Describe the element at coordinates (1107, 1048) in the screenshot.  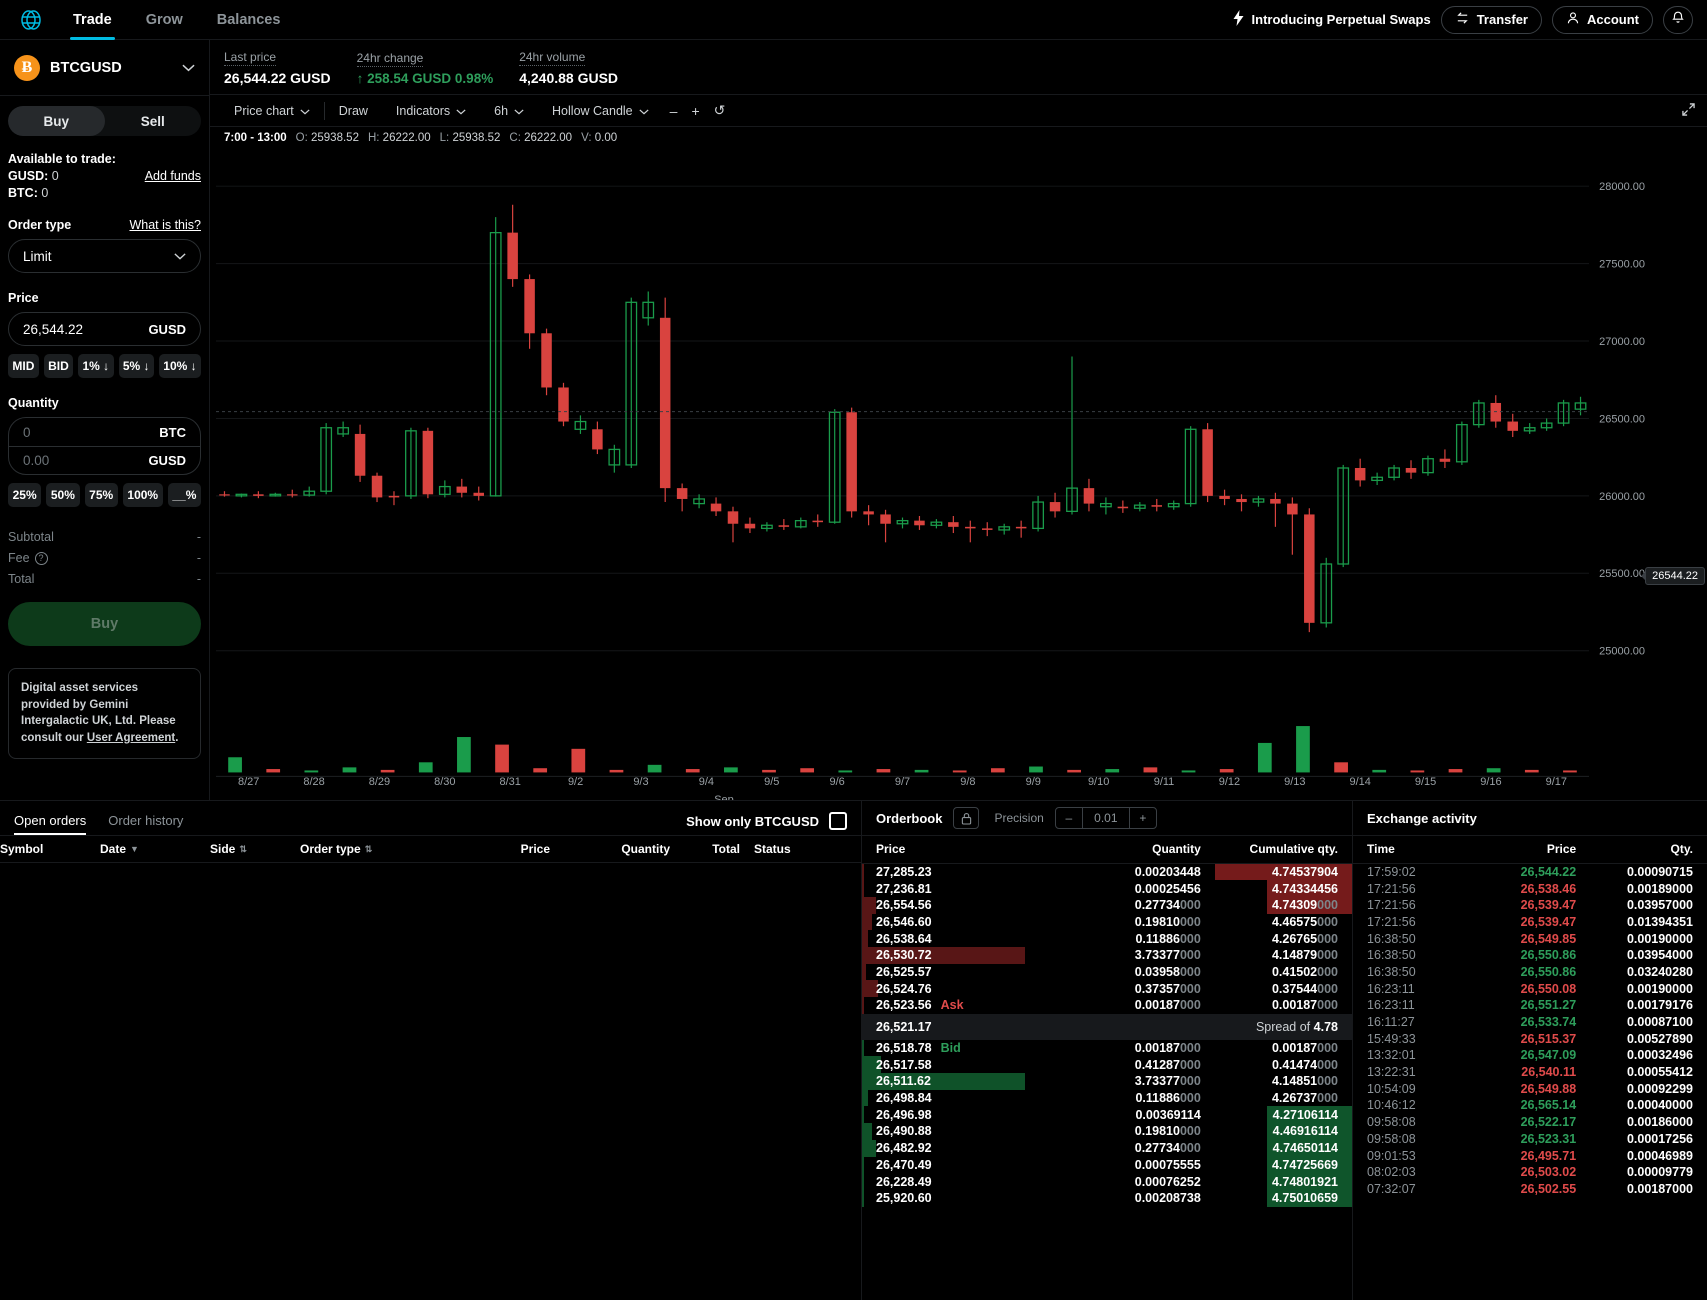
I see `orderbook-row: 26,518.78 Bid 0.00187000 0.00187000` at that location.